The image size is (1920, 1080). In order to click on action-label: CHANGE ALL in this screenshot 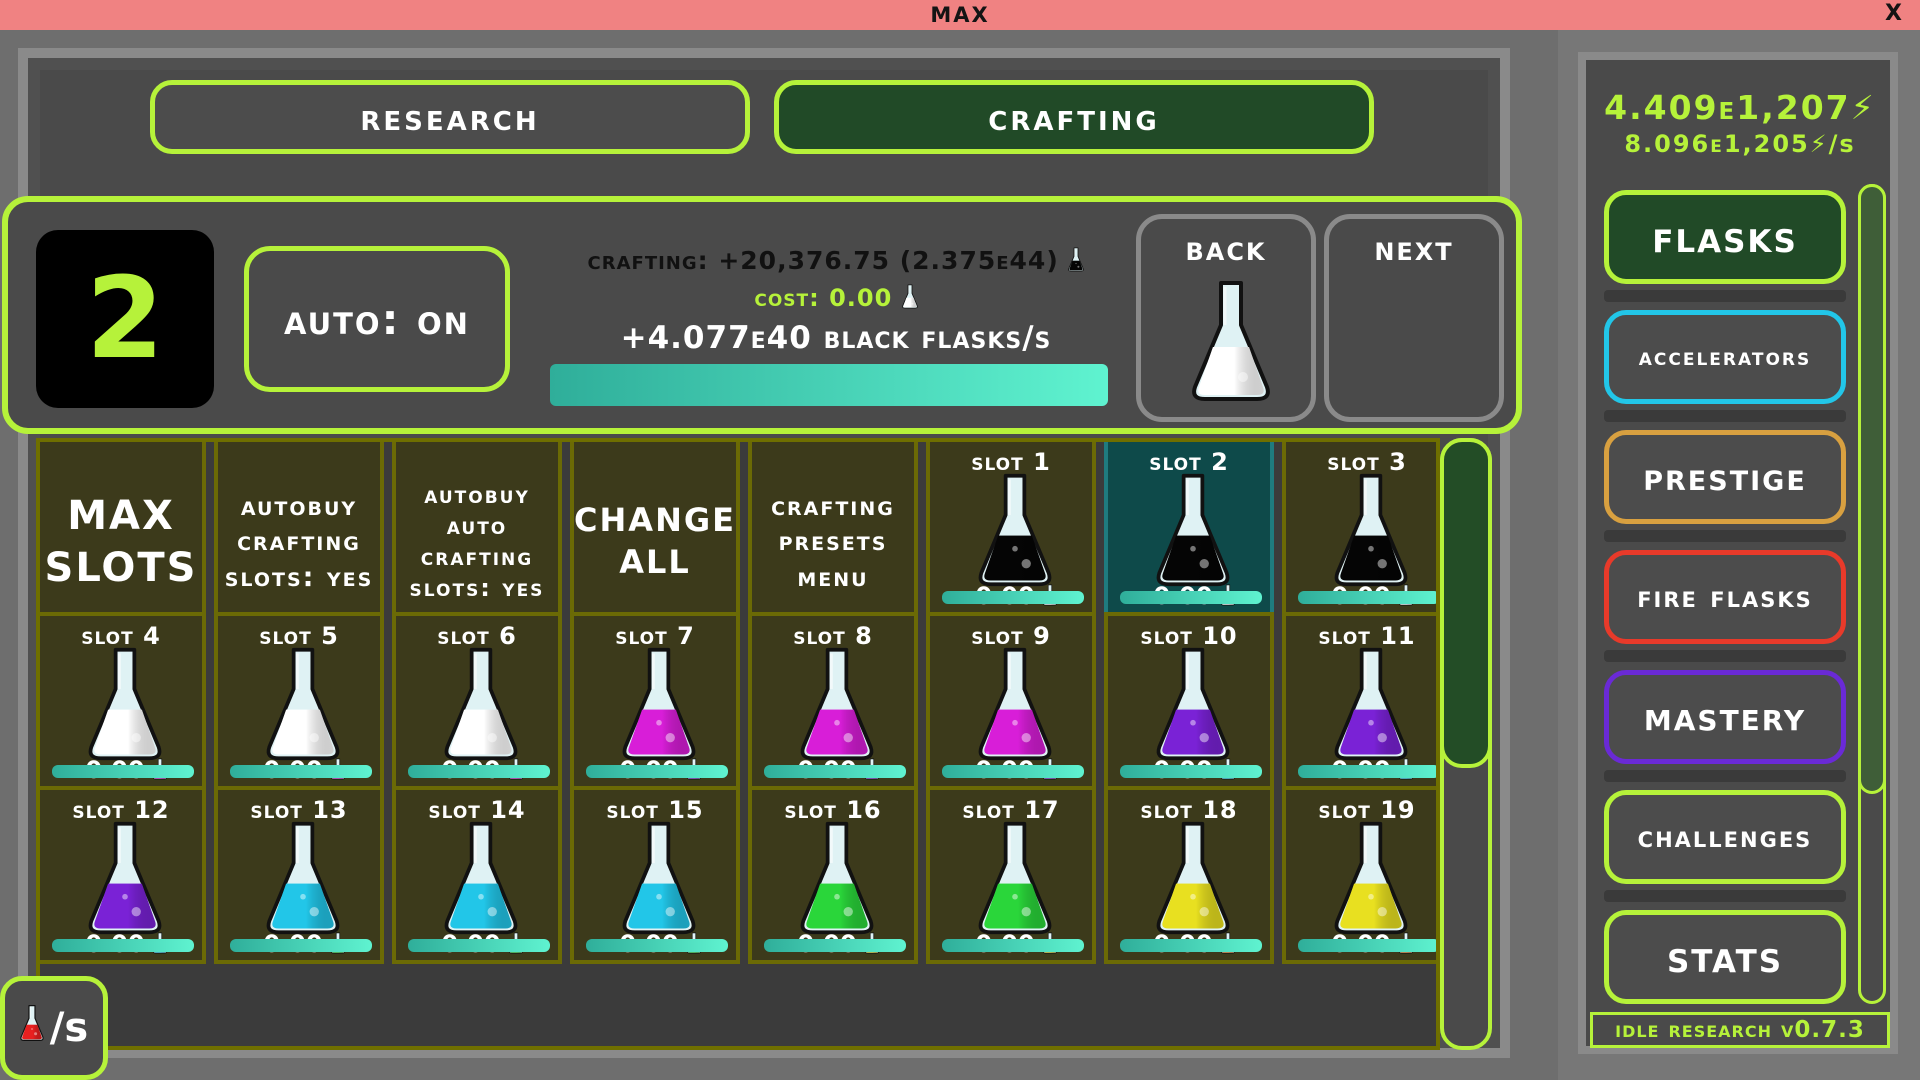, I will do `click(655, 541)`.